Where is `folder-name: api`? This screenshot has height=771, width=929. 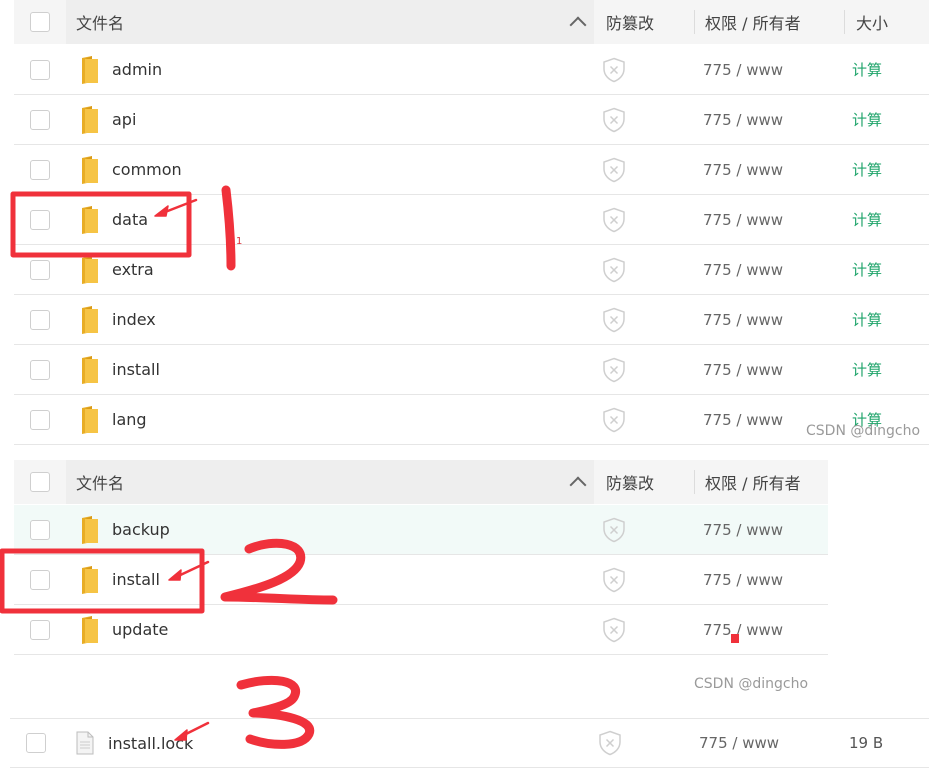 folder-name: api is located at coordinates (124, 119).